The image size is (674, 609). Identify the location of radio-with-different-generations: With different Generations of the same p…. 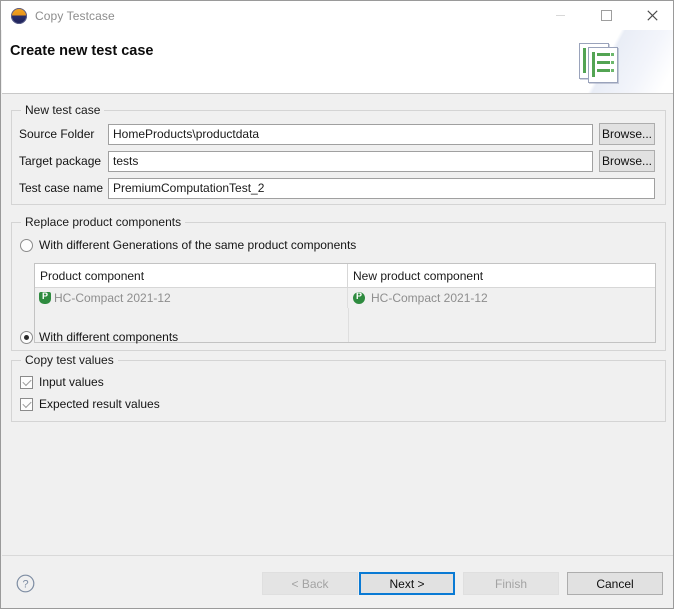
(188, 245).